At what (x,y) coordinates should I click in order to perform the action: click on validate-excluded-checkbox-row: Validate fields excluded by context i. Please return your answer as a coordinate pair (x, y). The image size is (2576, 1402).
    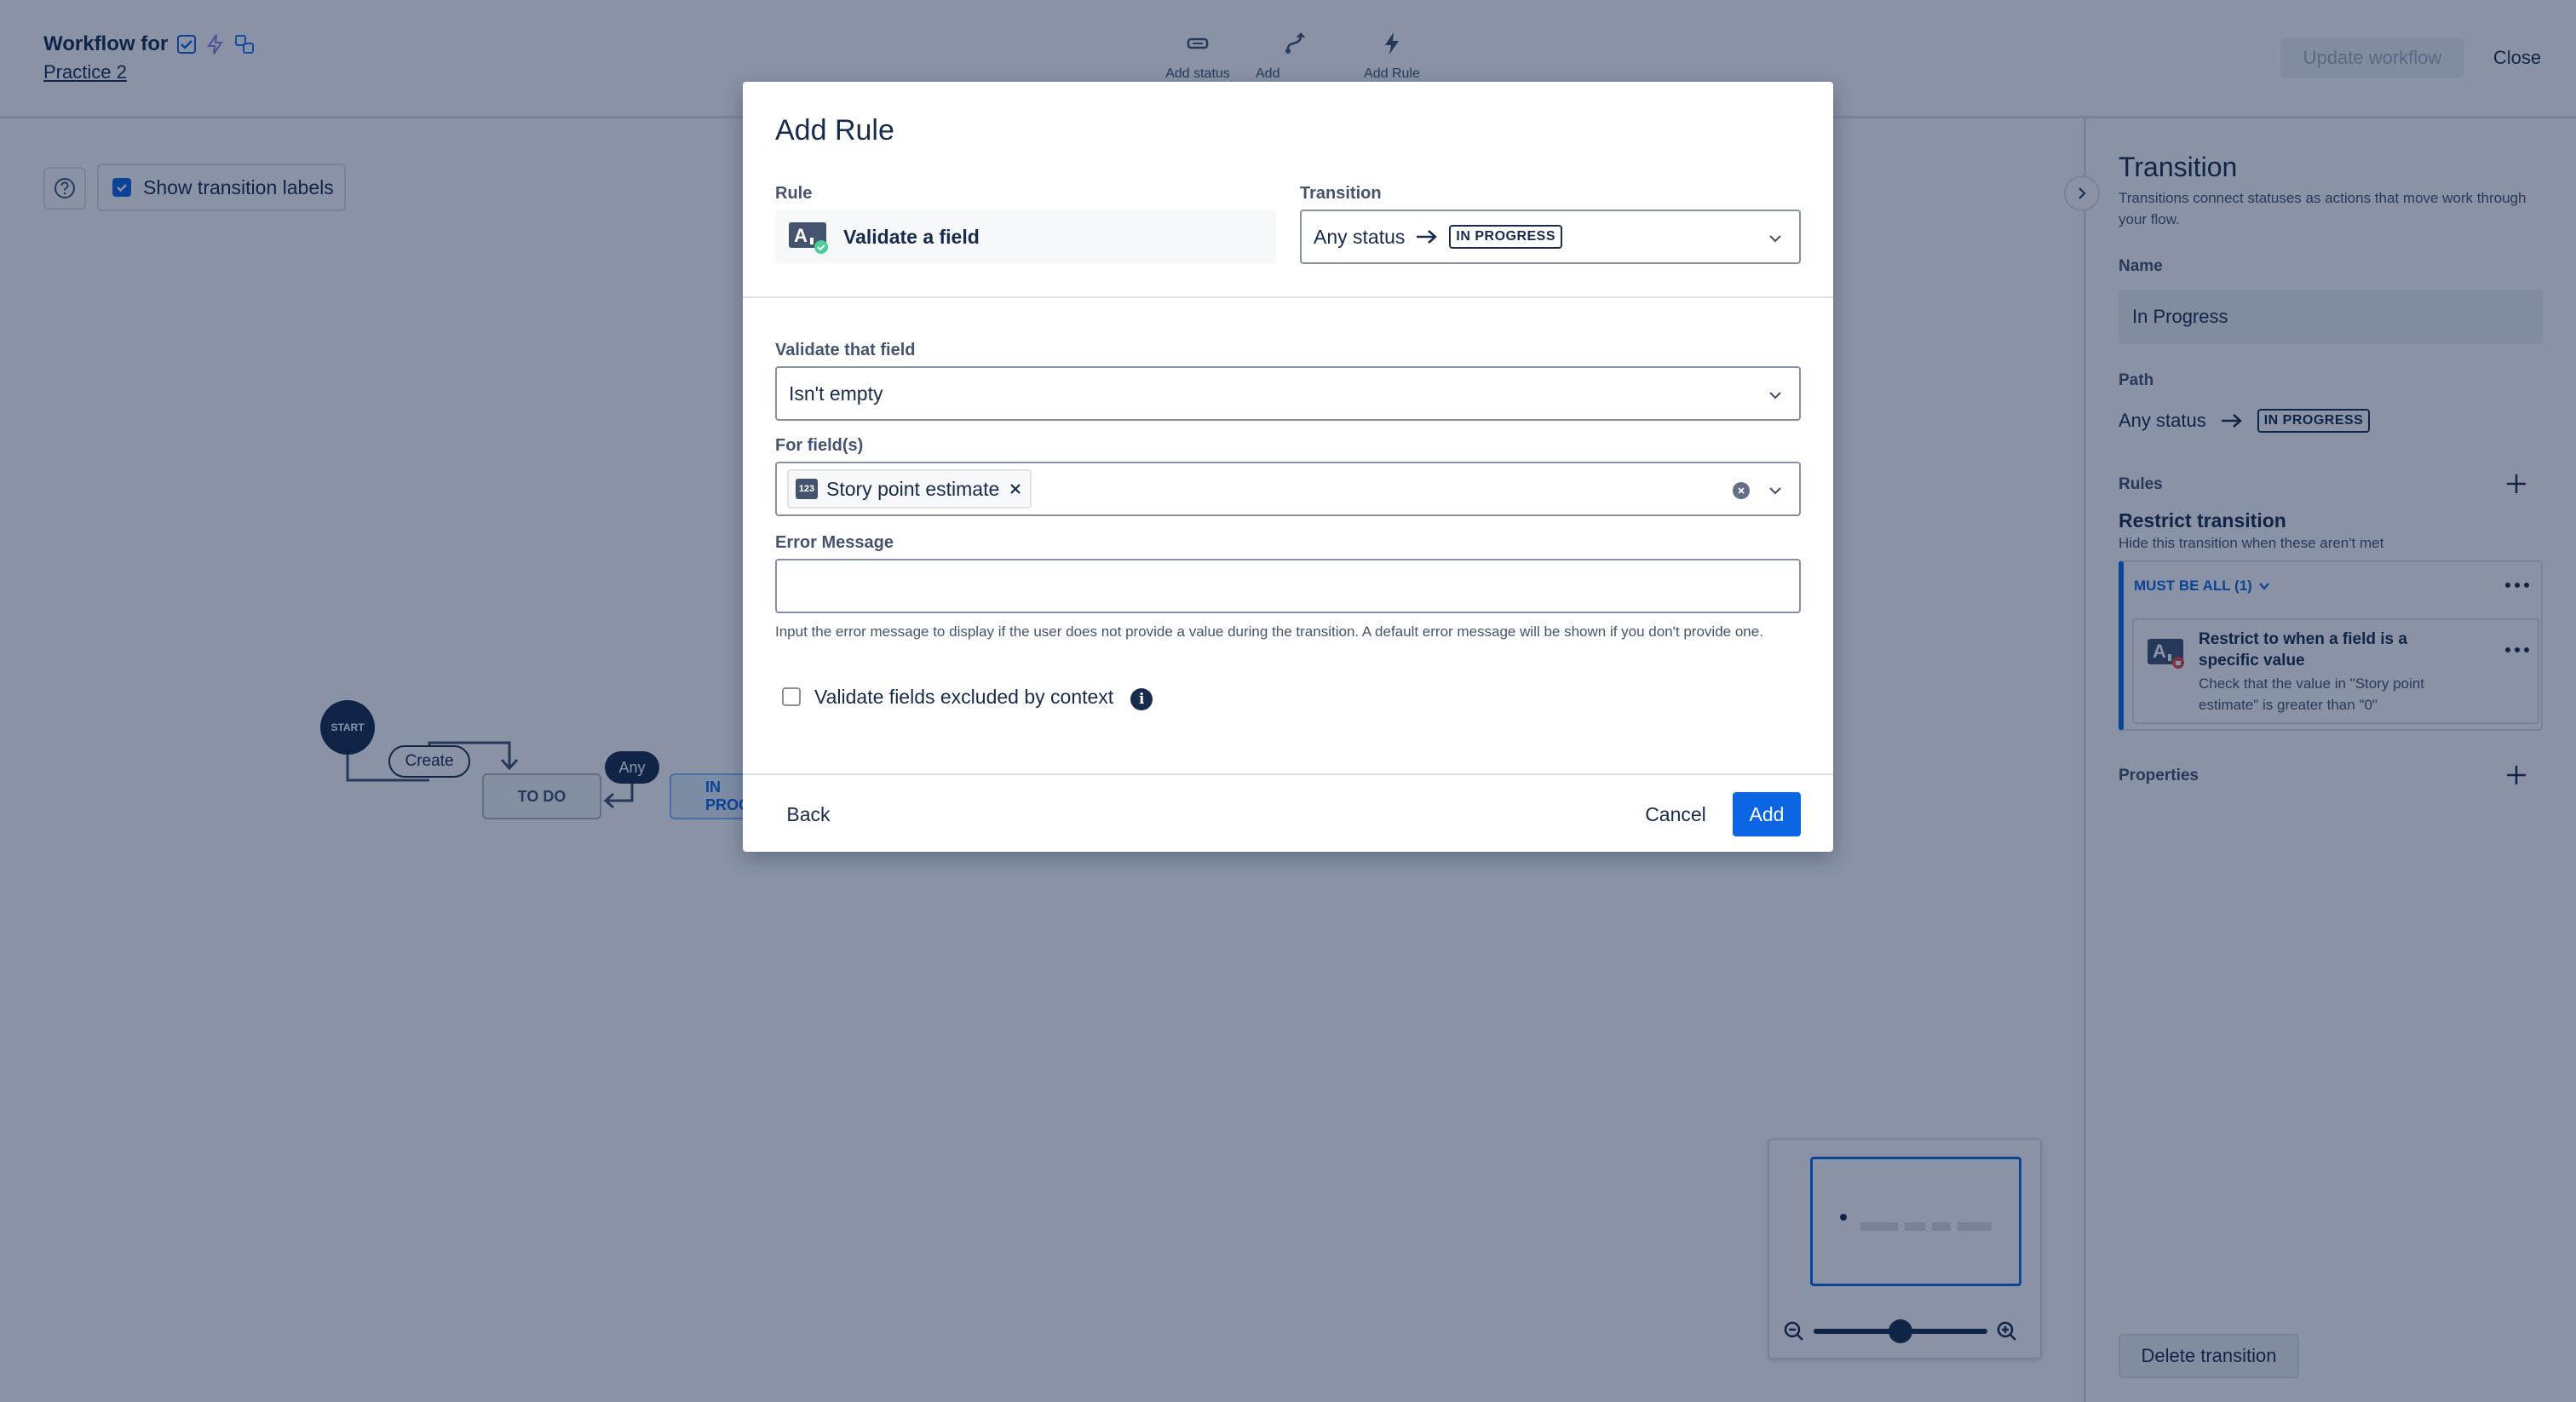
    Looking at the image, I should click on (968, 696).